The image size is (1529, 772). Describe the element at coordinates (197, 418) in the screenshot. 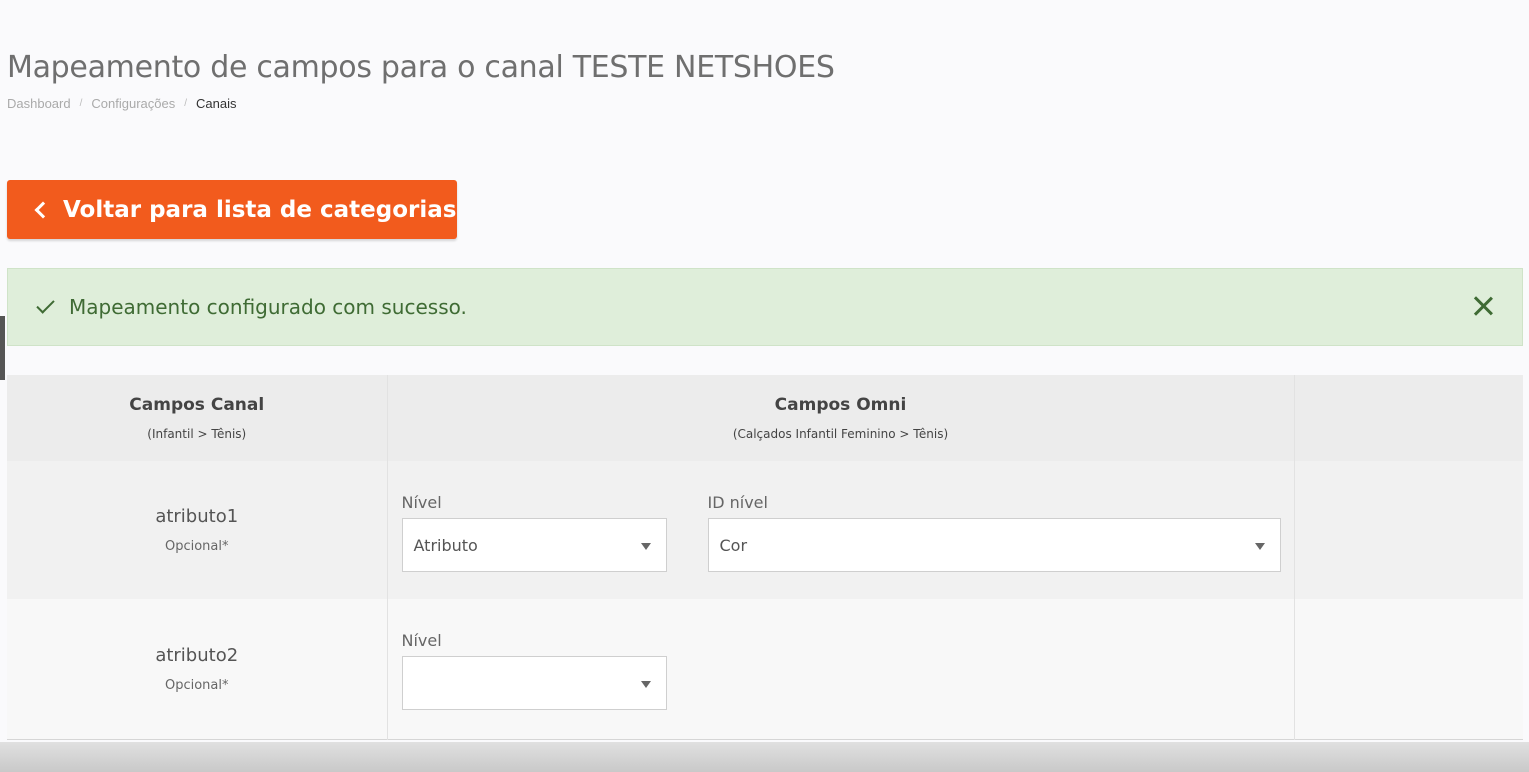

I see `header-campos-canal: Campos Canal (Infantil > Tênis)` at that location.